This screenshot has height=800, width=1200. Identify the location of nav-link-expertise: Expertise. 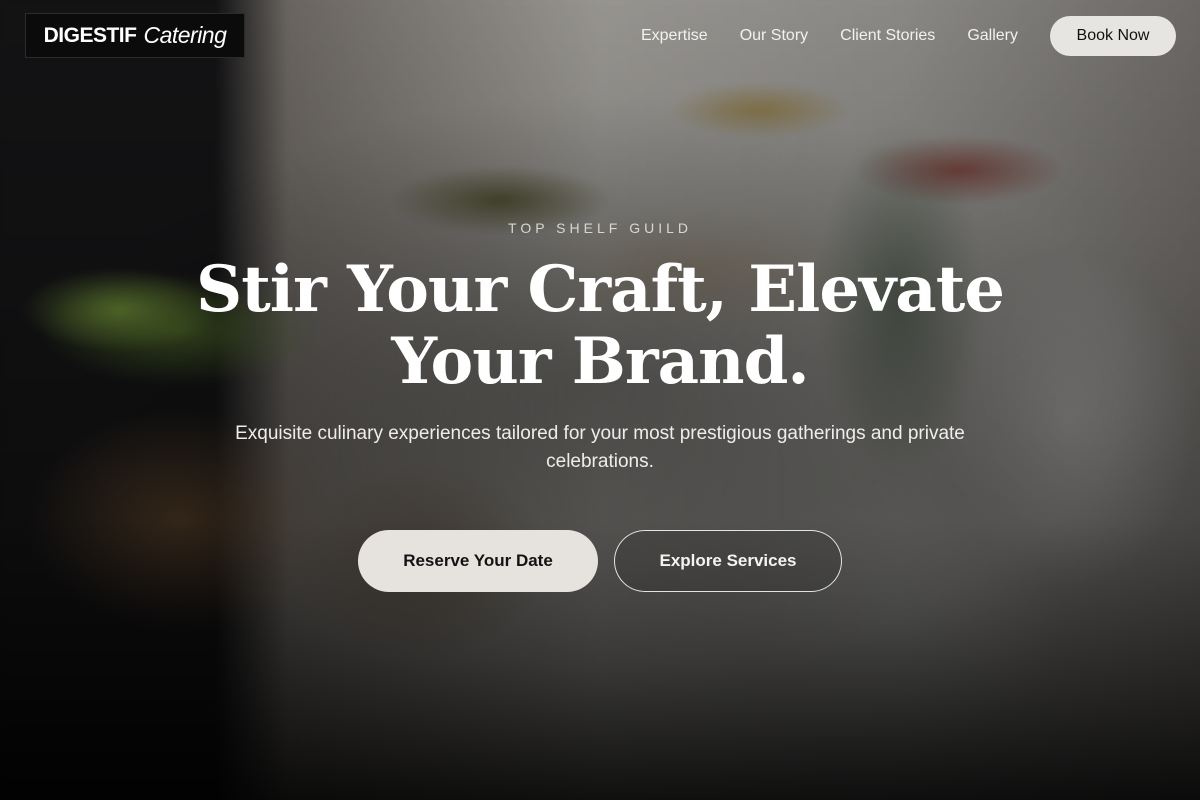
(674, 36).